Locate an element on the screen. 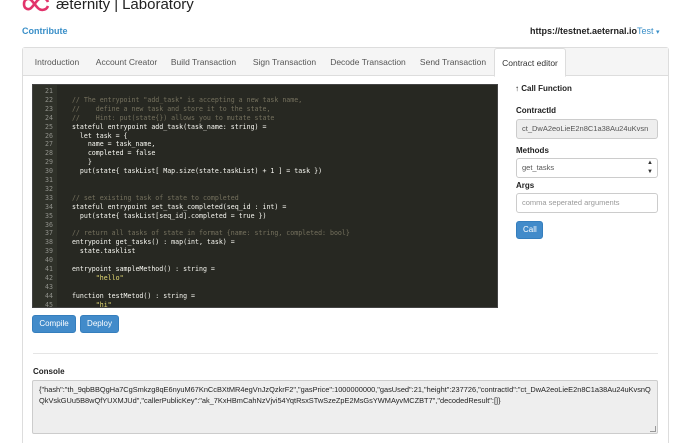 Image resolution: width=690 pixels, height=443 pixels. line-number: 31 is located at coordinates (49, 180).